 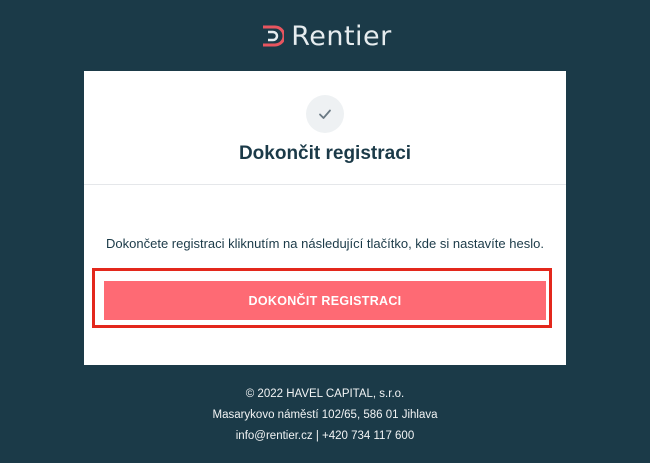 I want to click on page-title: Dokončit registraci, so click(x=325, y=153).